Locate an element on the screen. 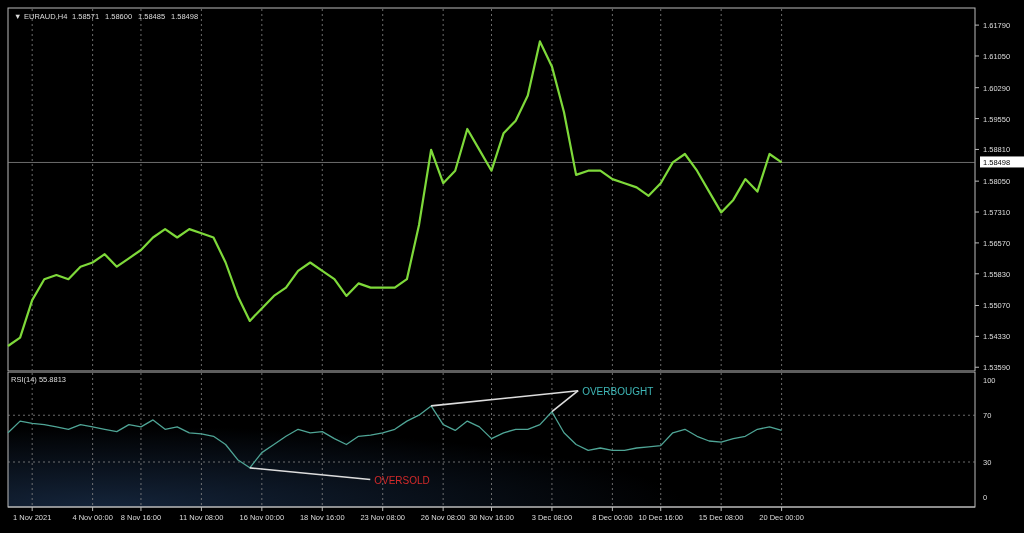 The width and height of the screenshot is (1024, 533). annotation-label: OVERSOLD is located at coordinates (402, 480).